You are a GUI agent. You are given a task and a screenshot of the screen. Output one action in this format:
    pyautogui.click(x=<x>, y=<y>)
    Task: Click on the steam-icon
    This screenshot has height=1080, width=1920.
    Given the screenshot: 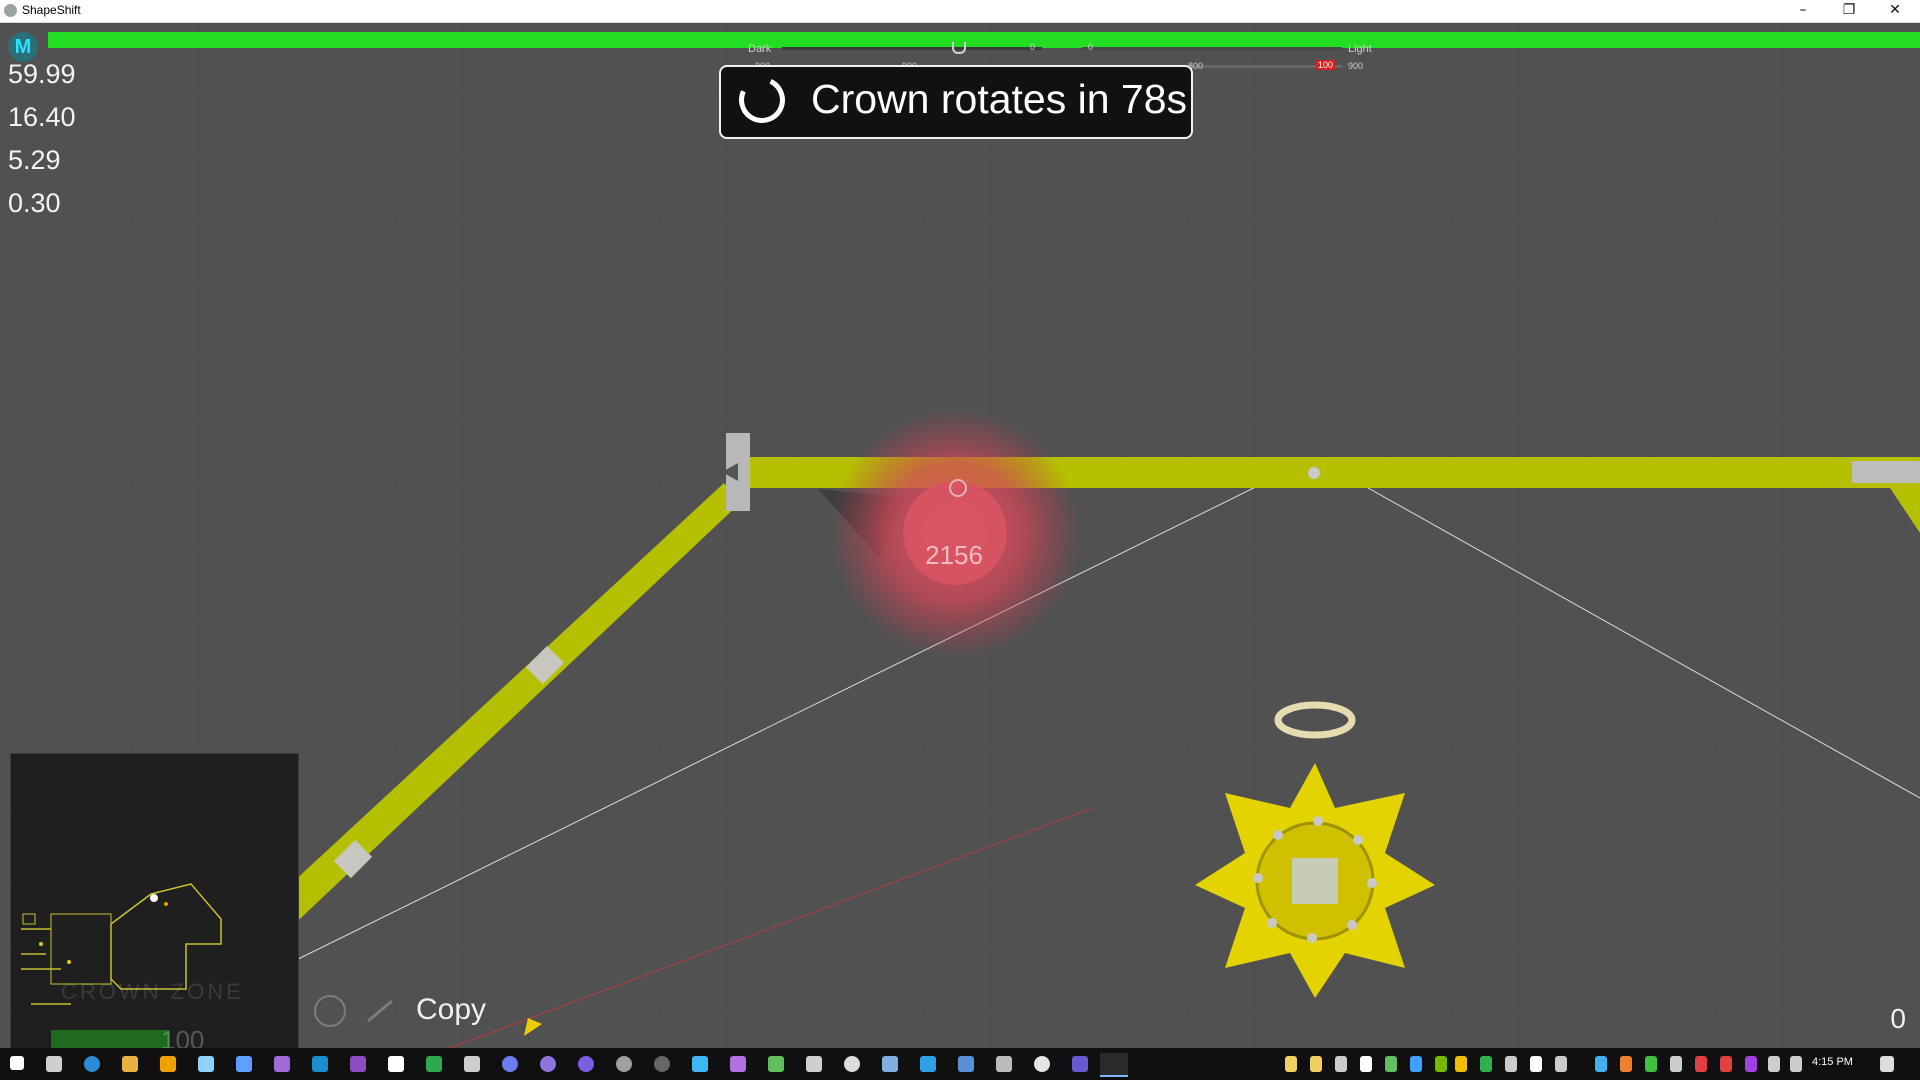 What is the action you would take?
    pyautogui.click(x=320, y=1064)
    